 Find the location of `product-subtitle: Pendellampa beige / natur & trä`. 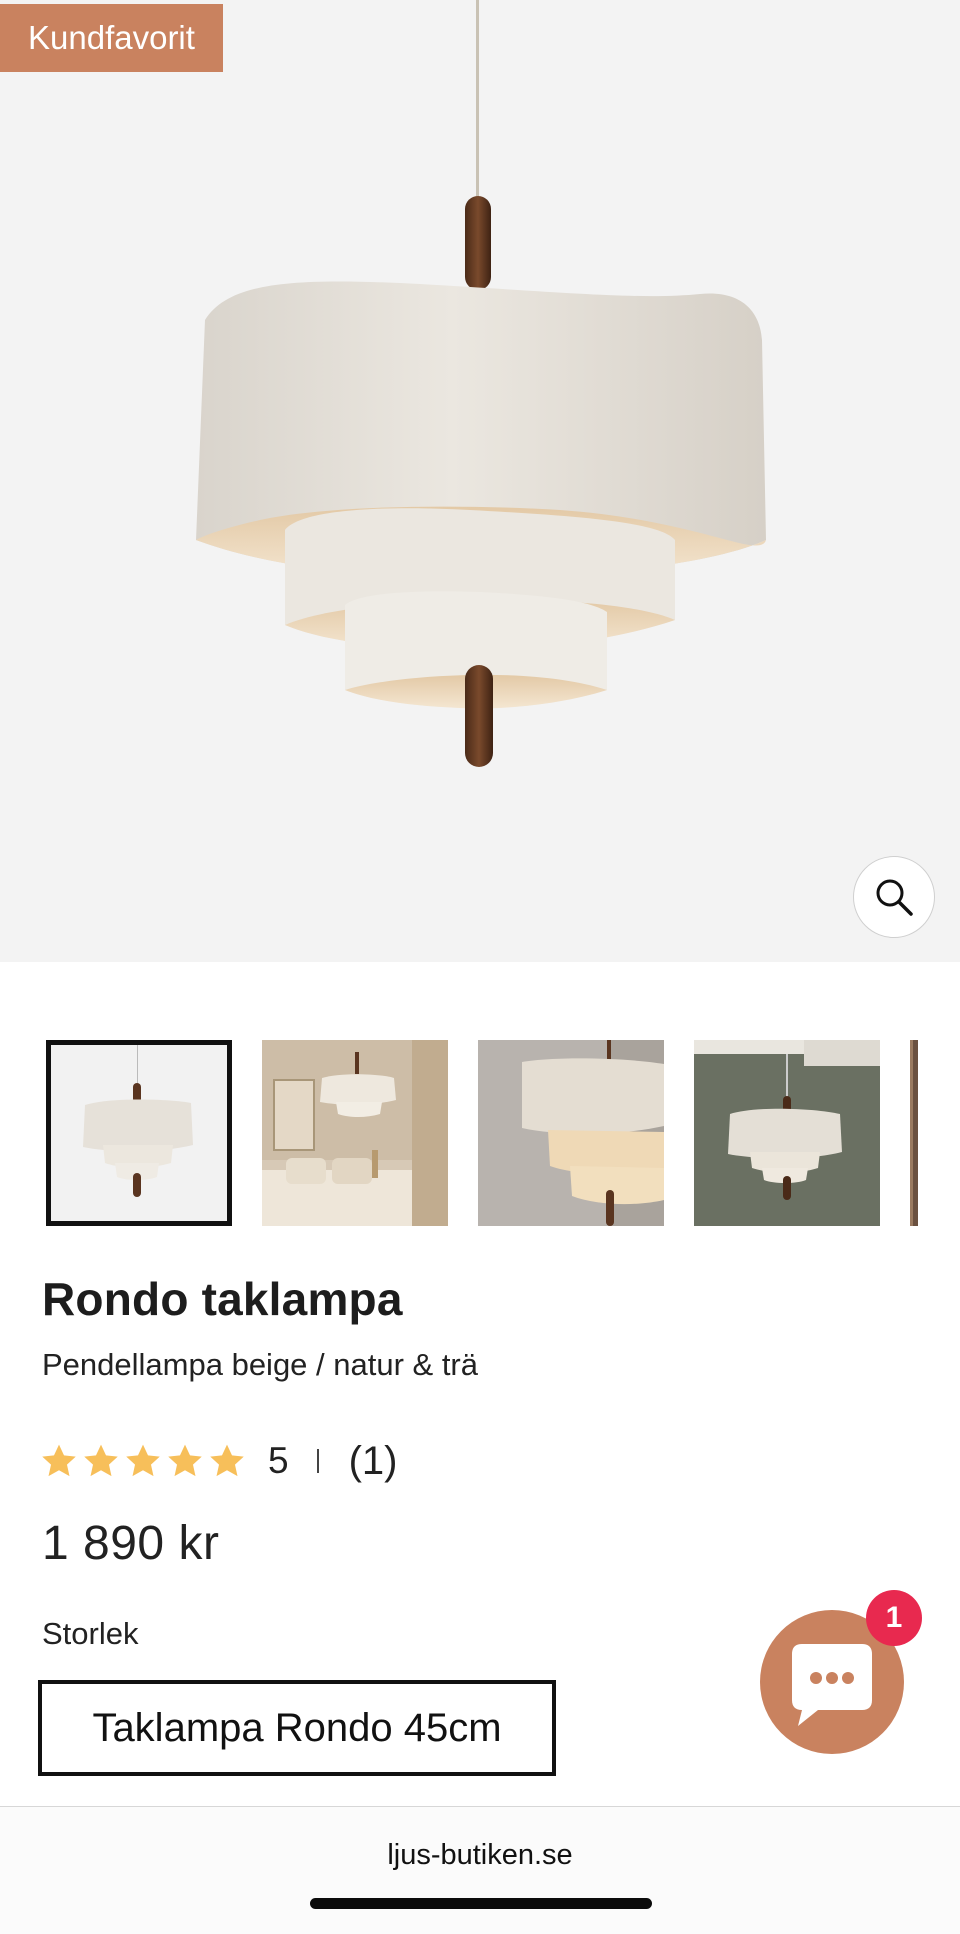

product-subtitle: Pendellampa beige / natur & trä is located at coordinates (260, 1364).